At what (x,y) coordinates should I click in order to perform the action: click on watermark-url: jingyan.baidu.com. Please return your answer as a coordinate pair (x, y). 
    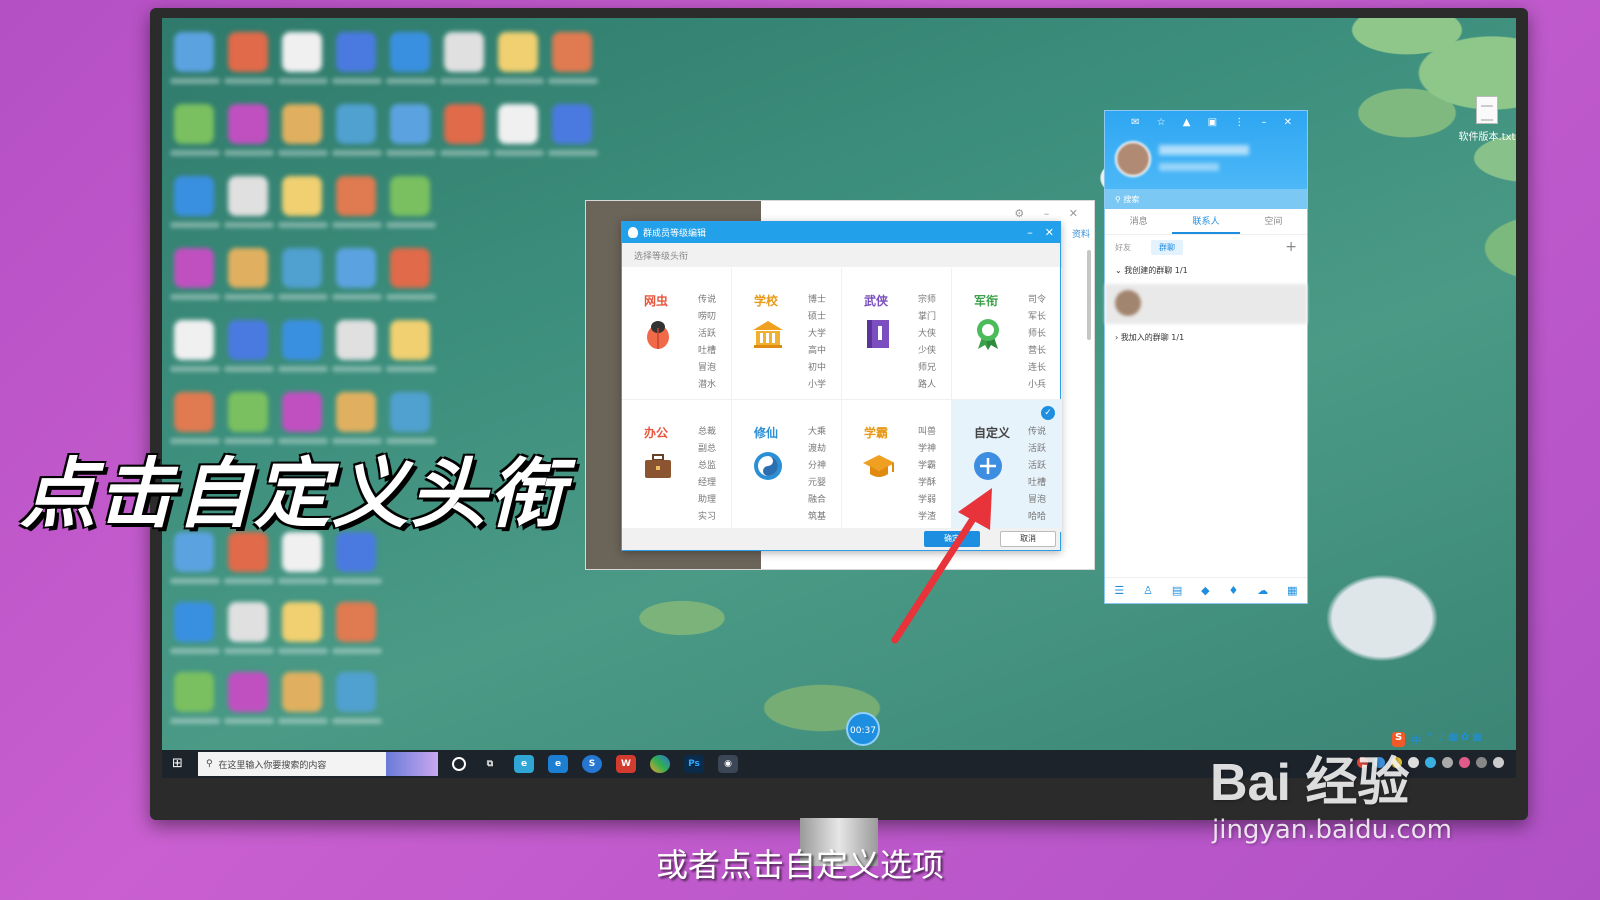
    Looking at the image, I should click on (1332, 830).